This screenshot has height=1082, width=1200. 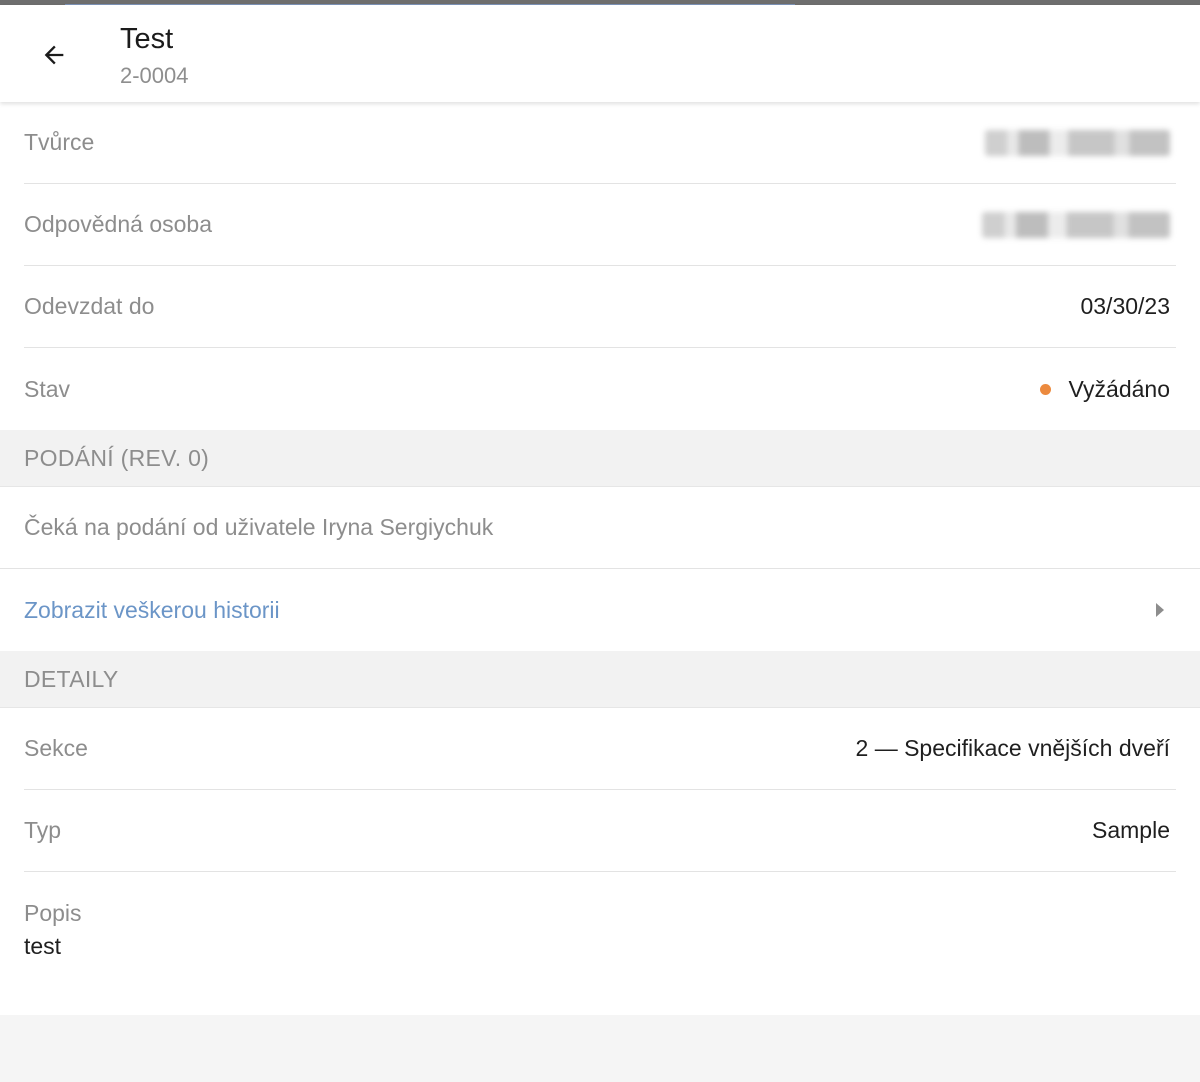 I want to click on description-label: Popis, so click(x=53, y=913).